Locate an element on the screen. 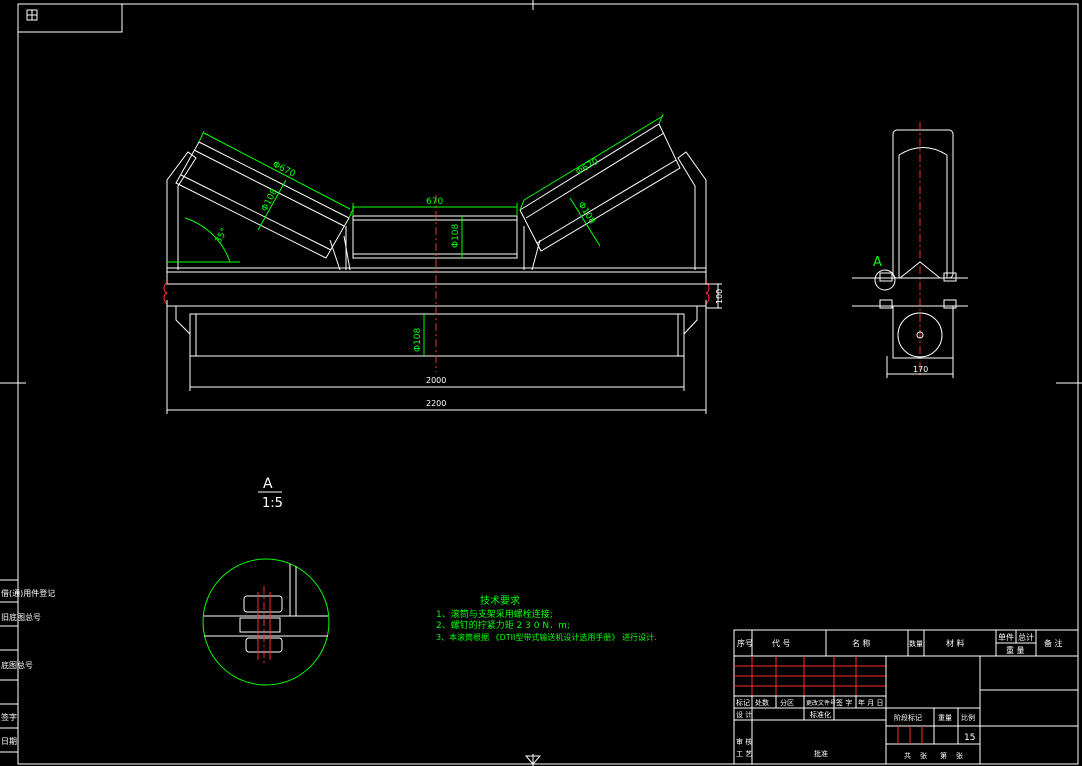 The width and height of the screenshot is (1082, 766). tech-item: 2、螺钉的拧紧力矩 2 3 0 N．m; is located at coordinates (503, 625).